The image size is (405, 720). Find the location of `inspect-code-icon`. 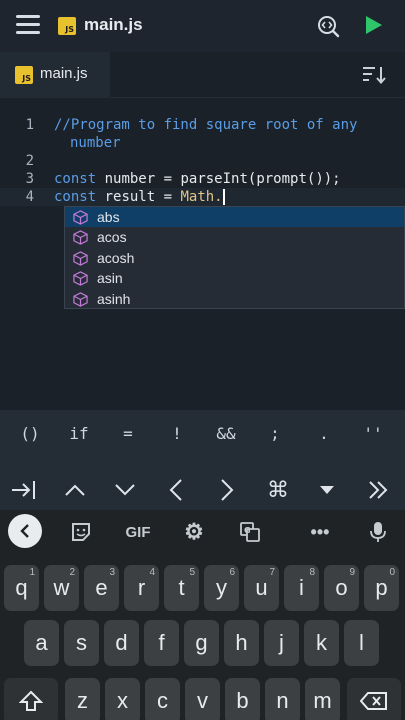

inspect-code-icon is located at coordinates (328, 26).